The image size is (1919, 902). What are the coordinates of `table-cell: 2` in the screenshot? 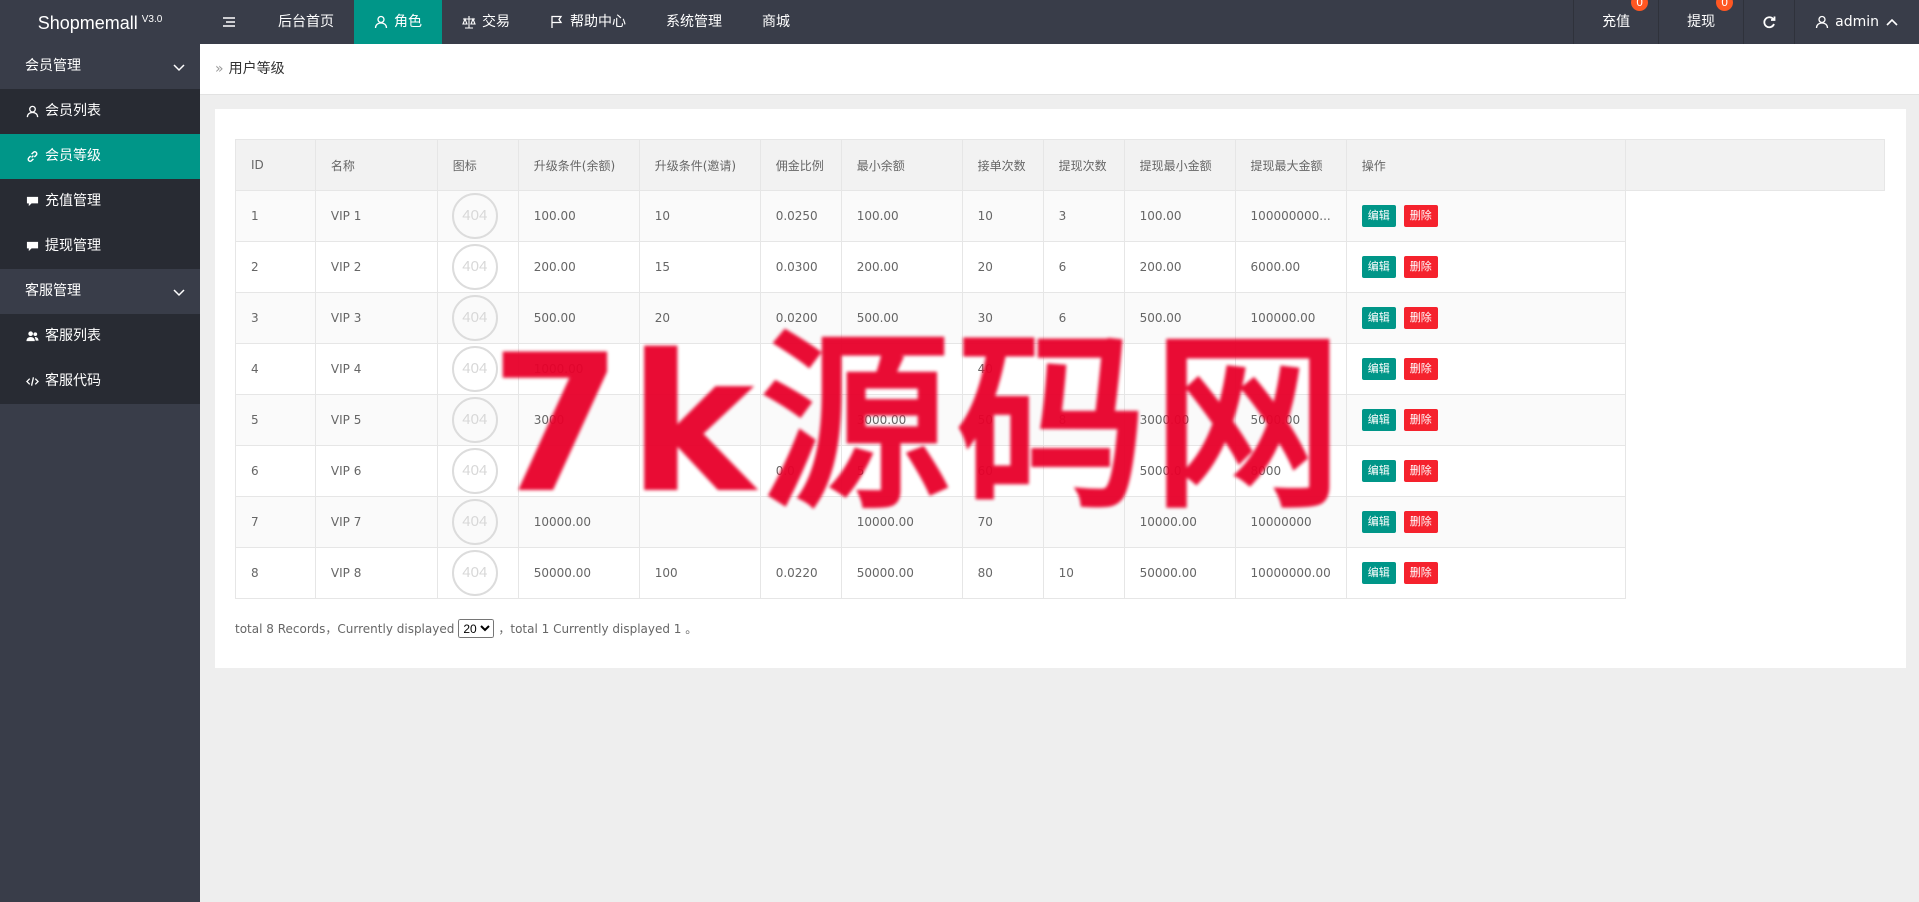 It's located at (275, 267).